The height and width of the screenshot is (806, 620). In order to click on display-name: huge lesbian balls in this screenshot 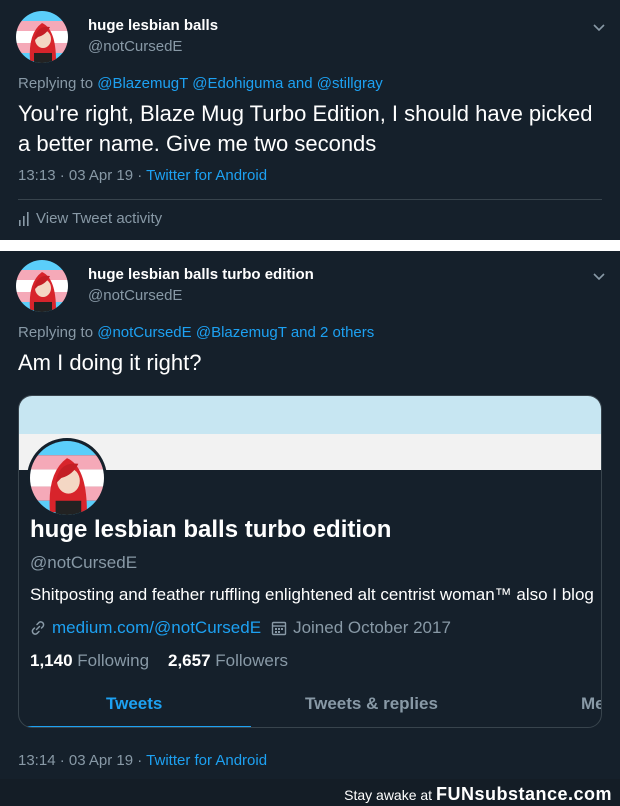, I will do `click(153, 25)`.